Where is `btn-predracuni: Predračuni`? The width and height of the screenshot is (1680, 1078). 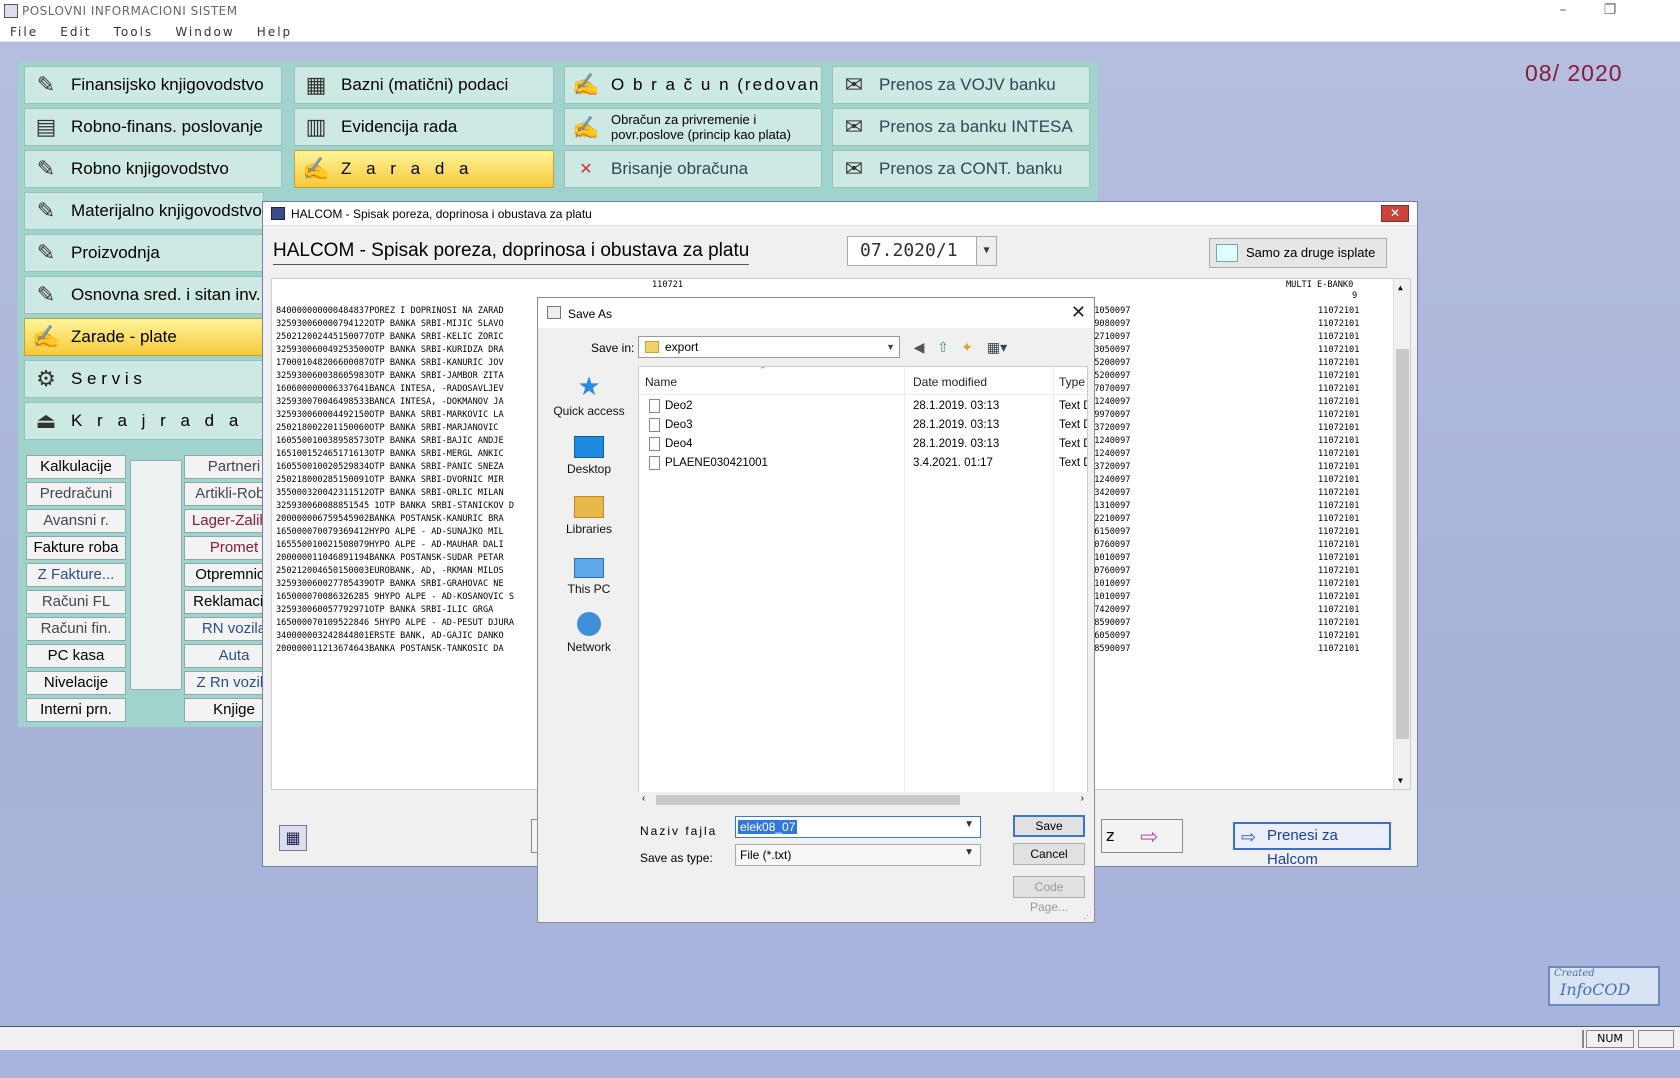 btn-predracuni: Predračuni is located at coordinates (76, 494).